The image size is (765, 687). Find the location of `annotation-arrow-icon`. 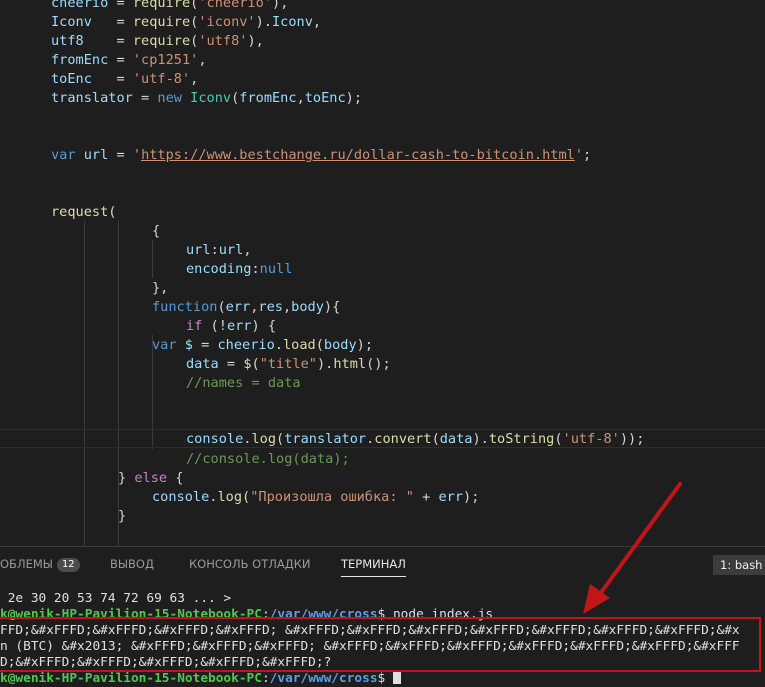

annotation-arrow-icon is located at coordinates (632, 548).